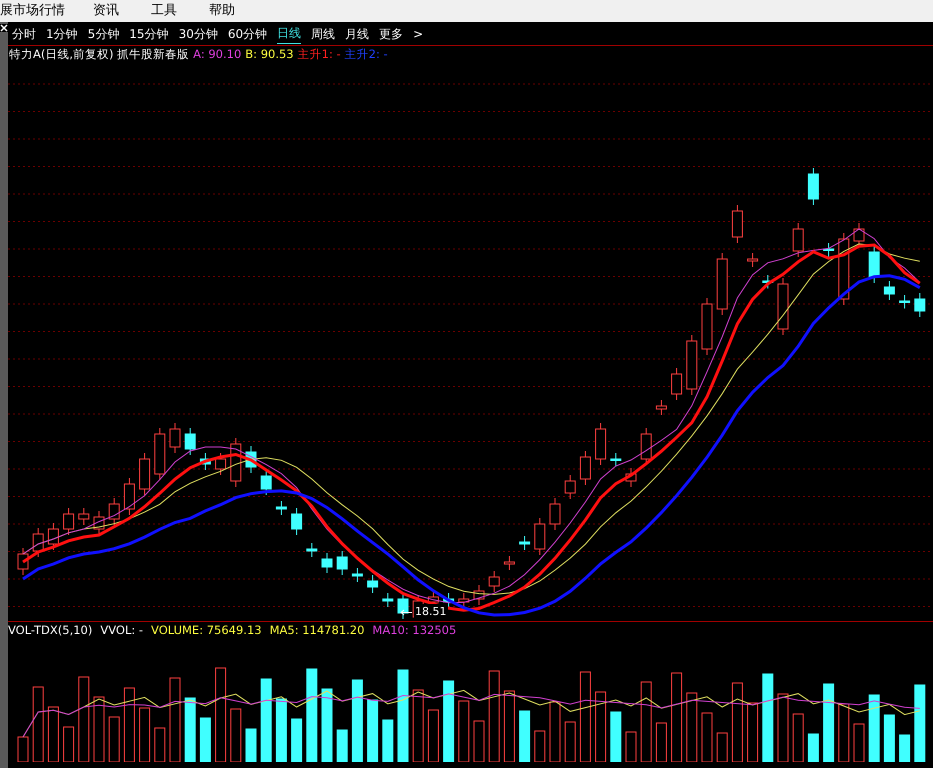 The image size is (933, 768). What do you see at coordinates (406, 612) in the screenshot?
I see `arrow-icon` at bounding box center [406, 612].